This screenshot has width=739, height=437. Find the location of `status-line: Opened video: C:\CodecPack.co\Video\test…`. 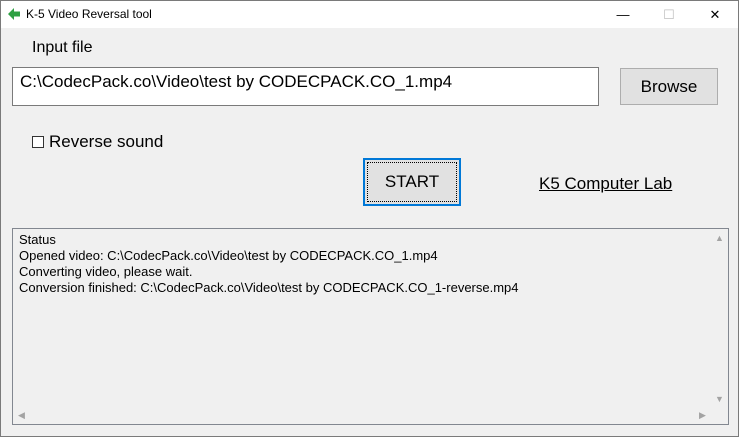

status-line: Opened video: C:\CodecPack.co\Video\test… is located at coordinates (228, 255).